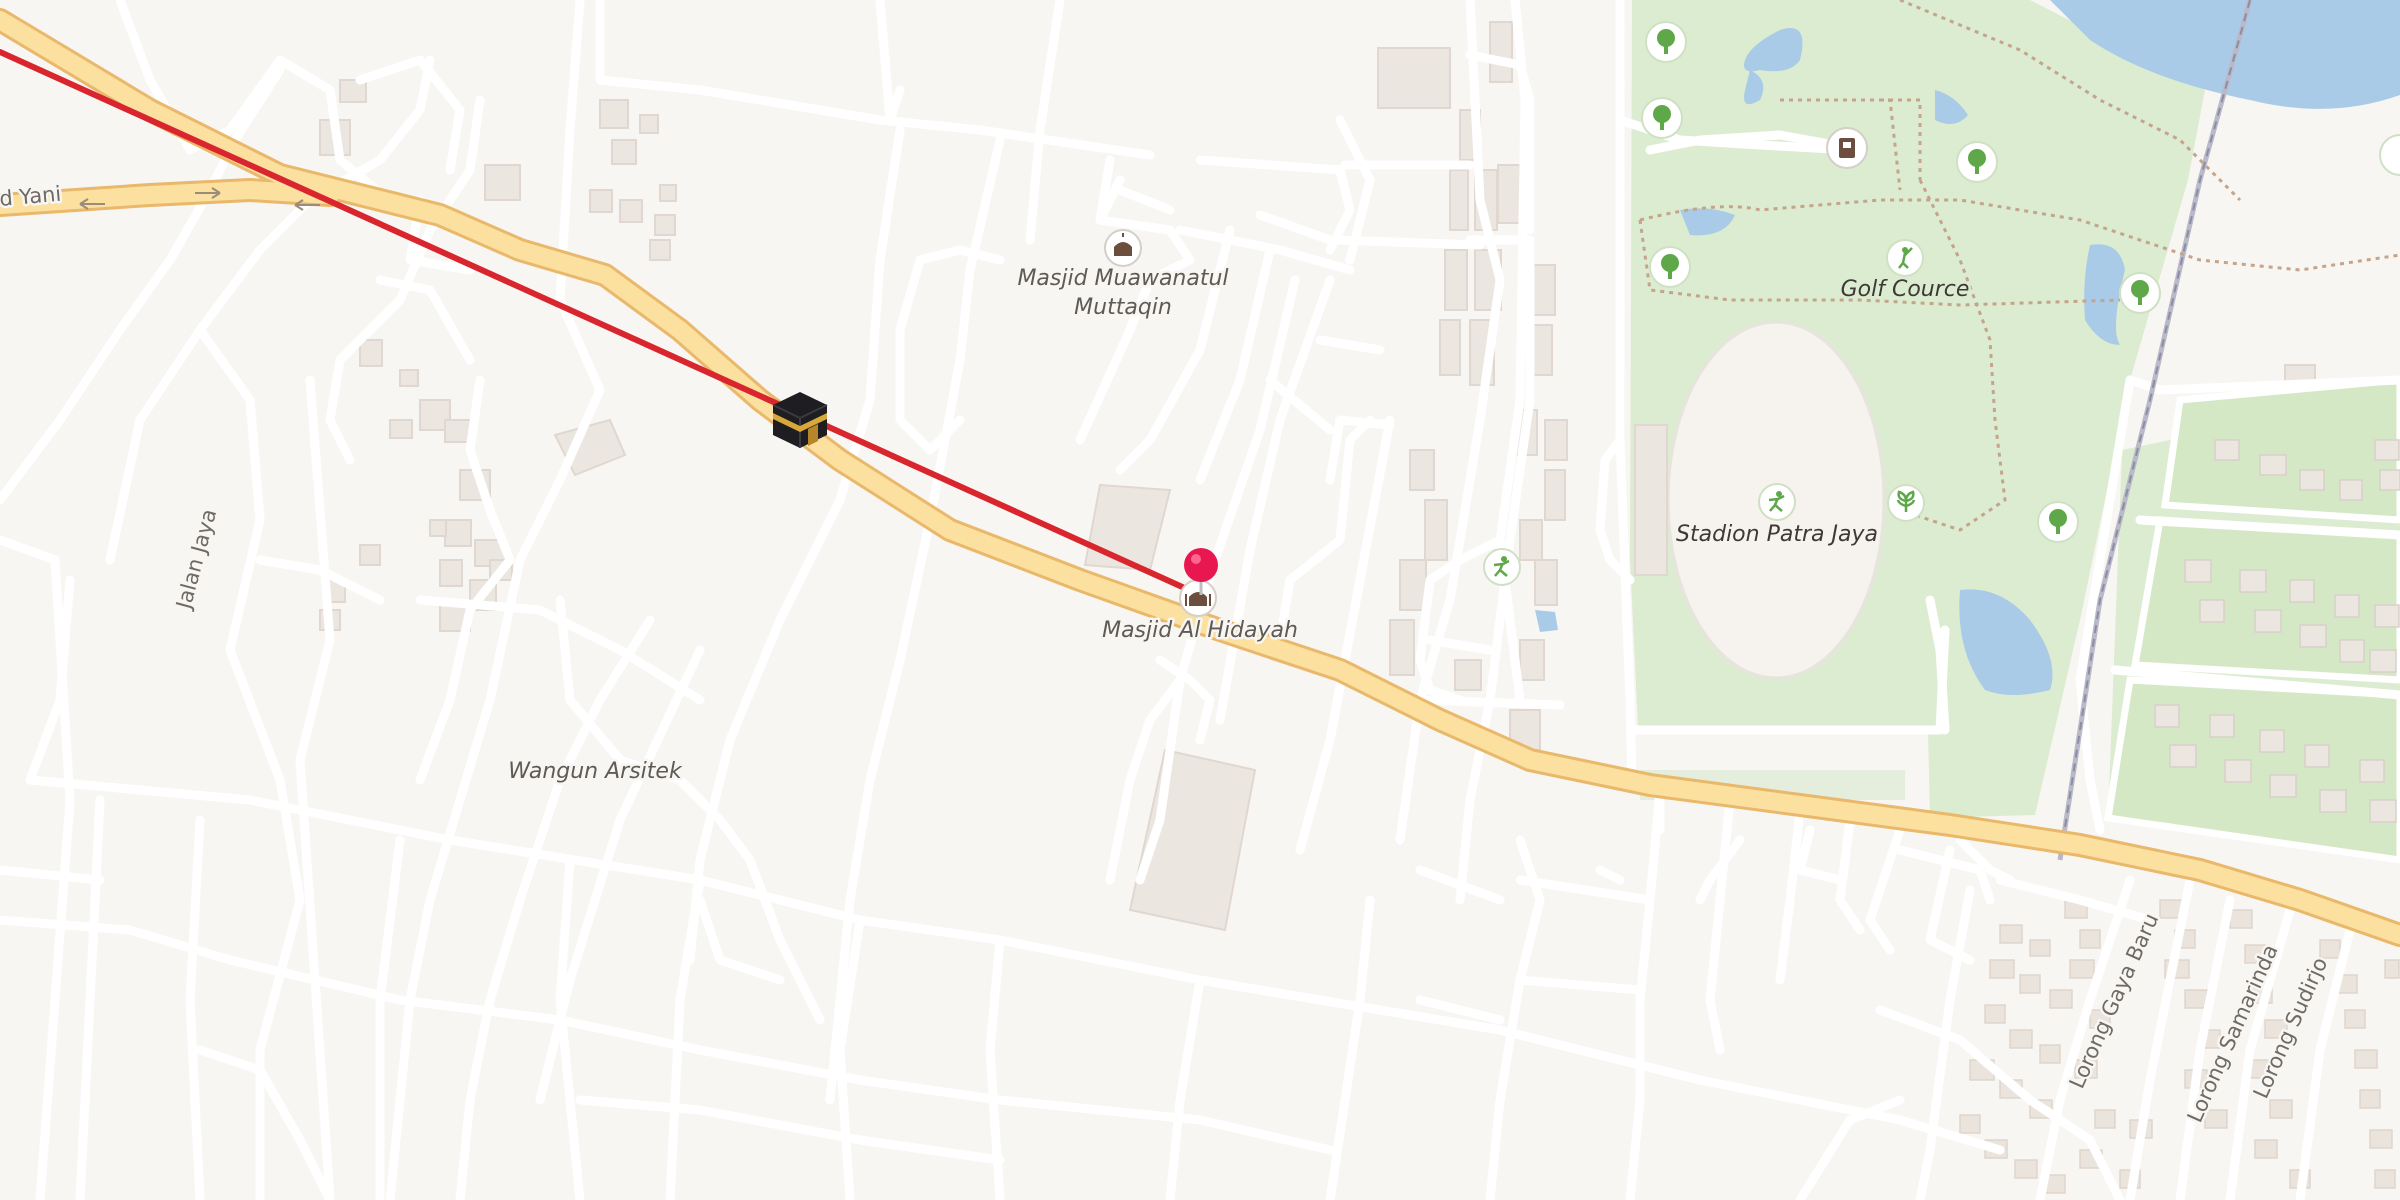 The image size is (2400, 1200). I want to click on toilets-icon, so click(1847, 148).